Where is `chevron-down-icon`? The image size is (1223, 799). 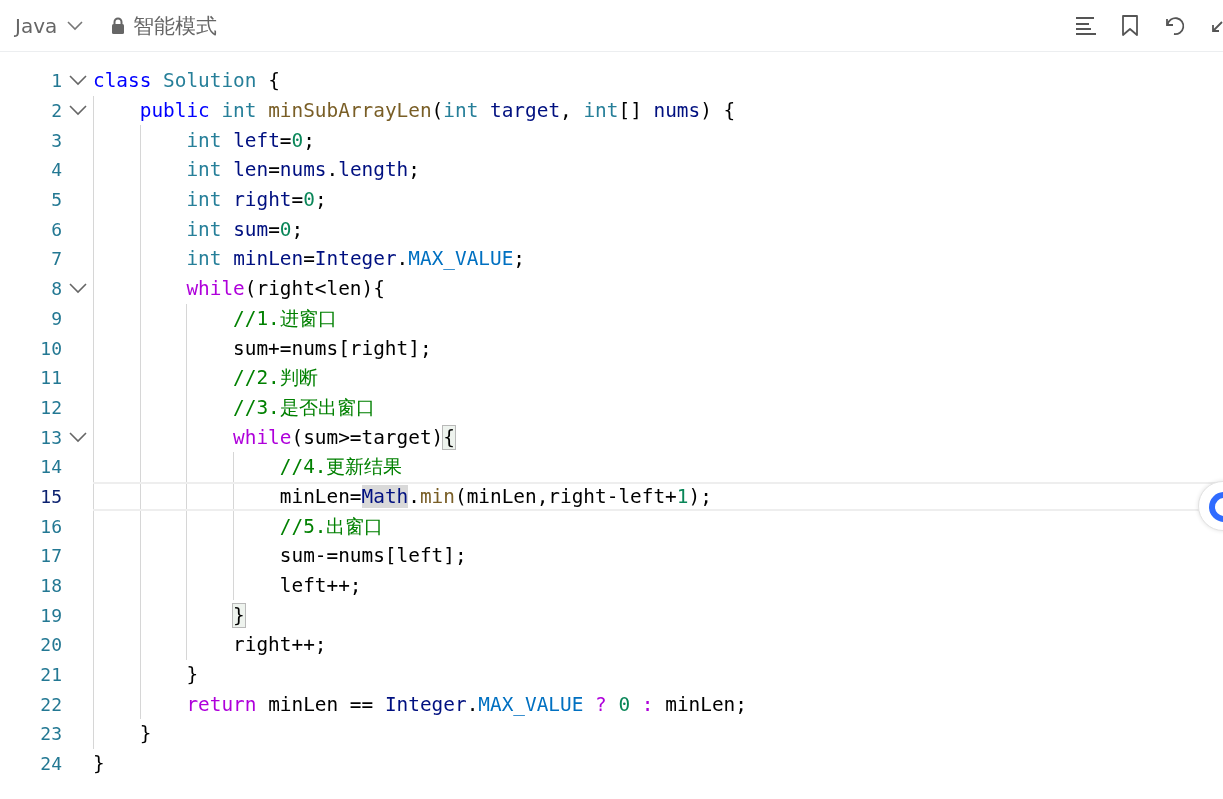 chevron-down-icon is located at coordinates (75, 25).